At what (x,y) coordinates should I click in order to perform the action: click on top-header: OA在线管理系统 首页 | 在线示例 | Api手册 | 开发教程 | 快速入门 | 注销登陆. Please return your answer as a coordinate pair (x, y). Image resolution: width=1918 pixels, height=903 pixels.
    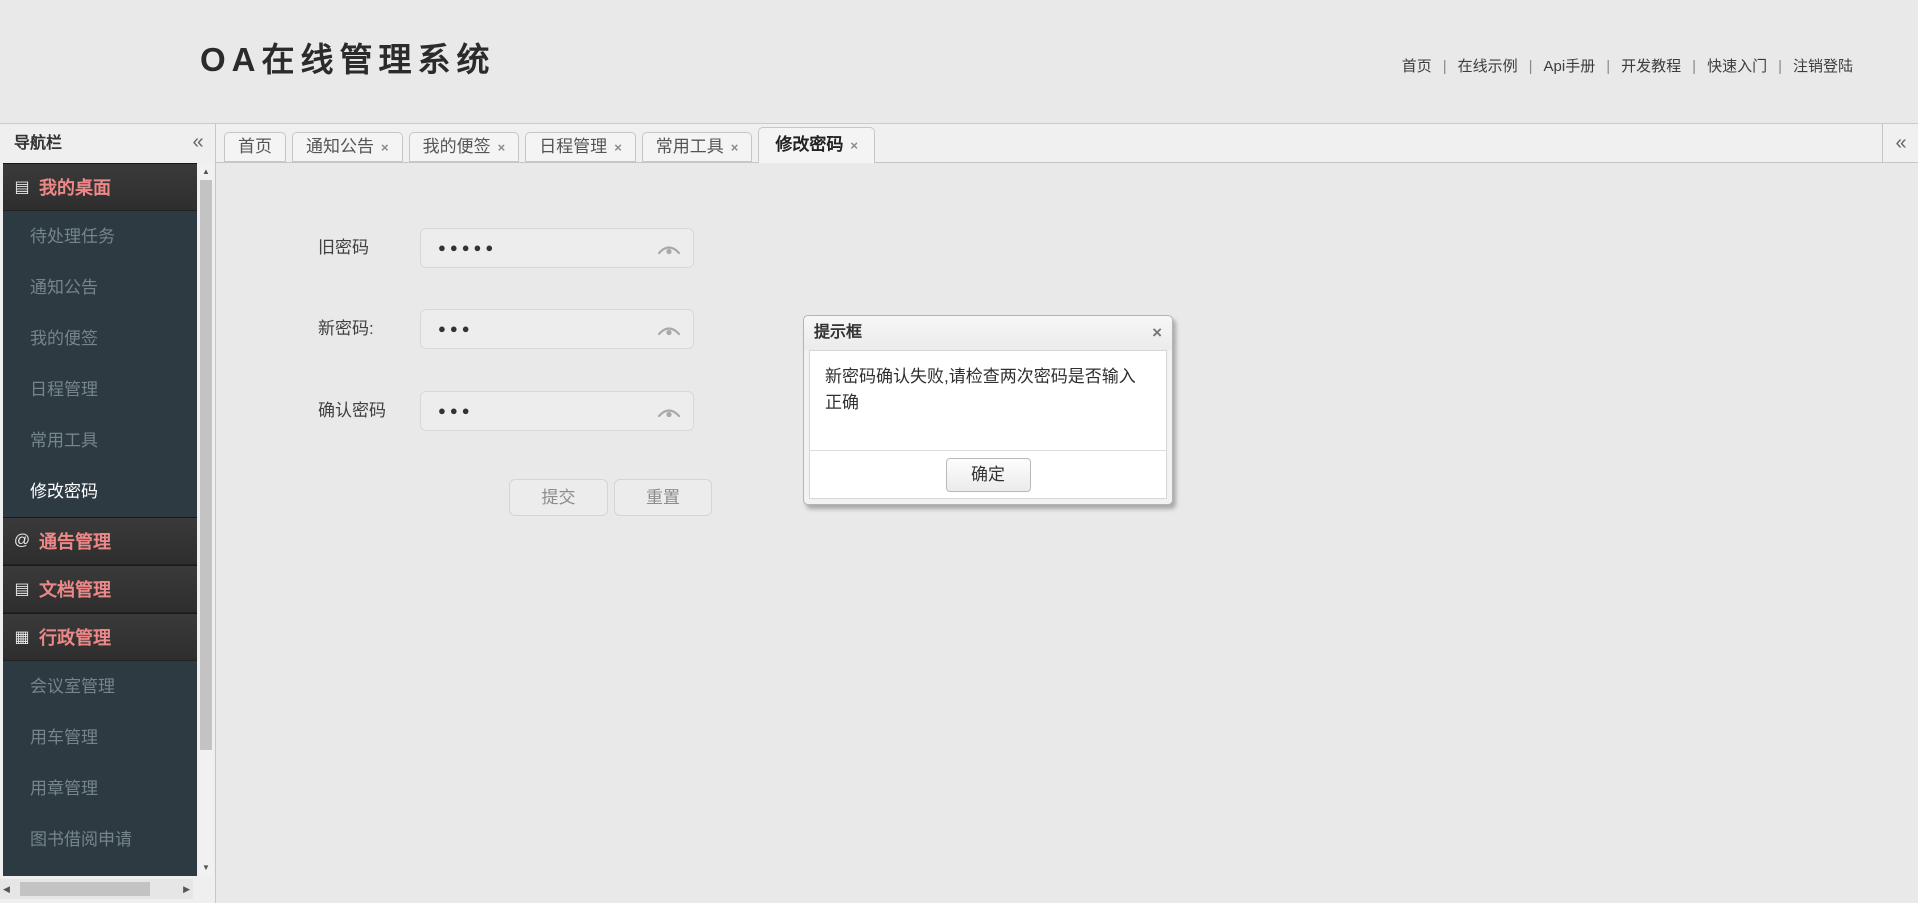
    Looking at the image, I should click on (959, 61).